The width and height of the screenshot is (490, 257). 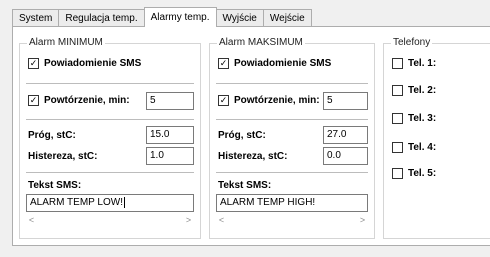 I want to click on label-max-repeat: Powtórzenie, min:, so click(x=277, y=100).